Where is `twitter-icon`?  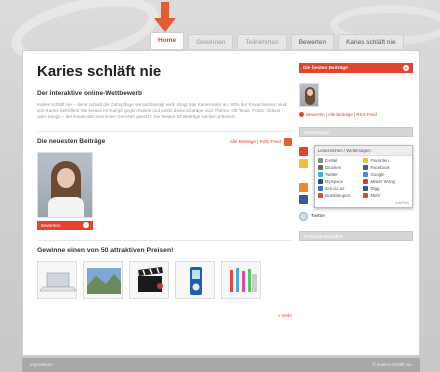 twitter-icon is located at coordinates (303, 216).